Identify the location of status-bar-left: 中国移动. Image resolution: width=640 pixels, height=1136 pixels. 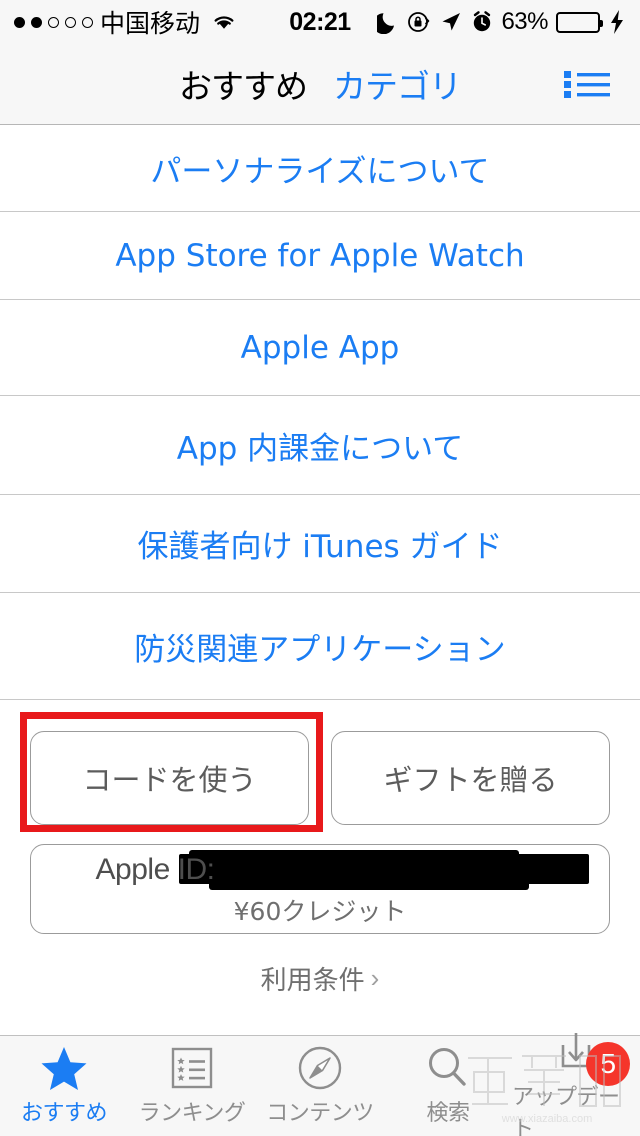
(126, 22).